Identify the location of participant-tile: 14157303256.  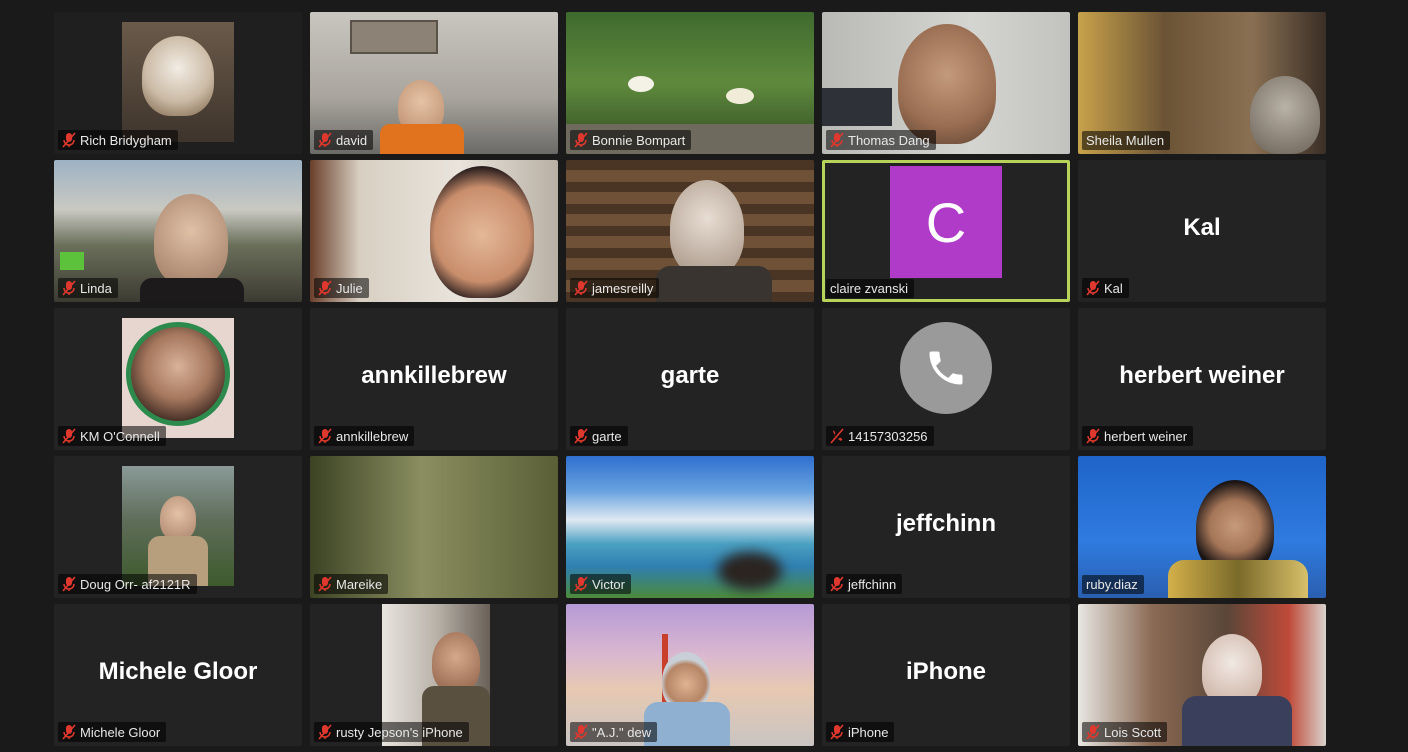
(946, 379).